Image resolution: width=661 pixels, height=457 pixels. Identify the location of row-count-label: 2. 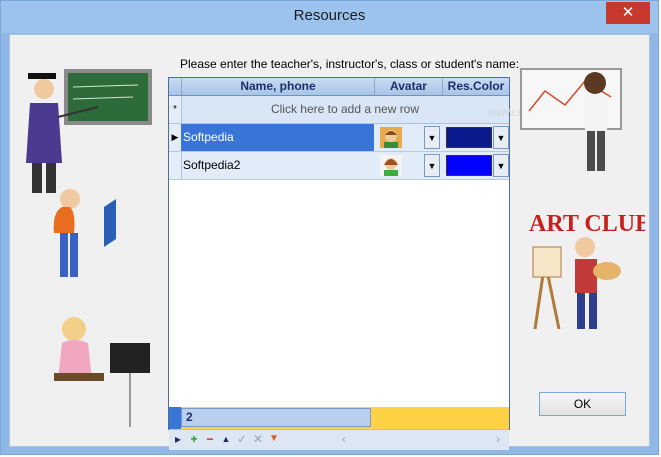
(276, 417).